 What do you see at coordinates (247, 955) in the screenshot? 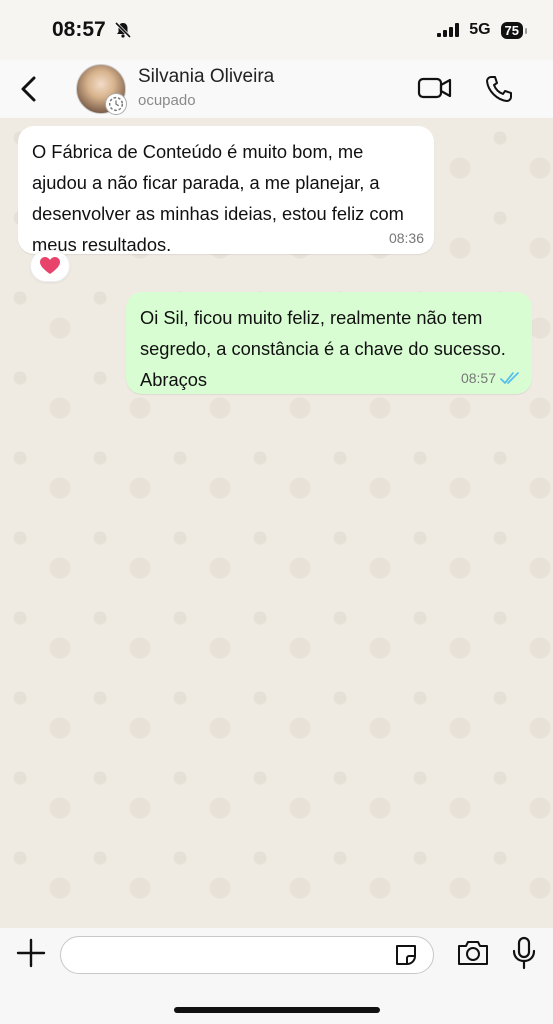
I see `message-input` at bounding box center [247, 955].